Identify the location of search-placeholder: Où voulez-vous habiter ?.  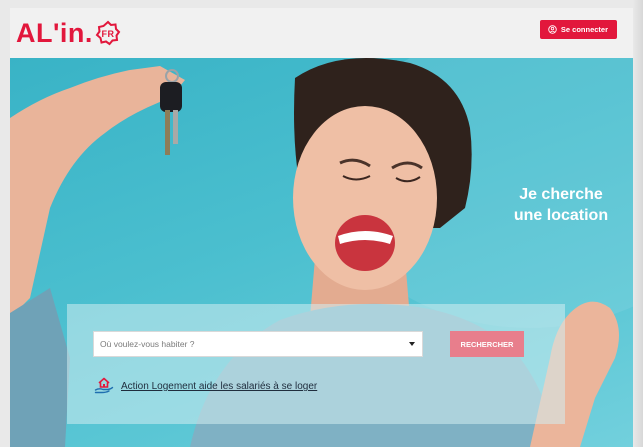
(147, 344).